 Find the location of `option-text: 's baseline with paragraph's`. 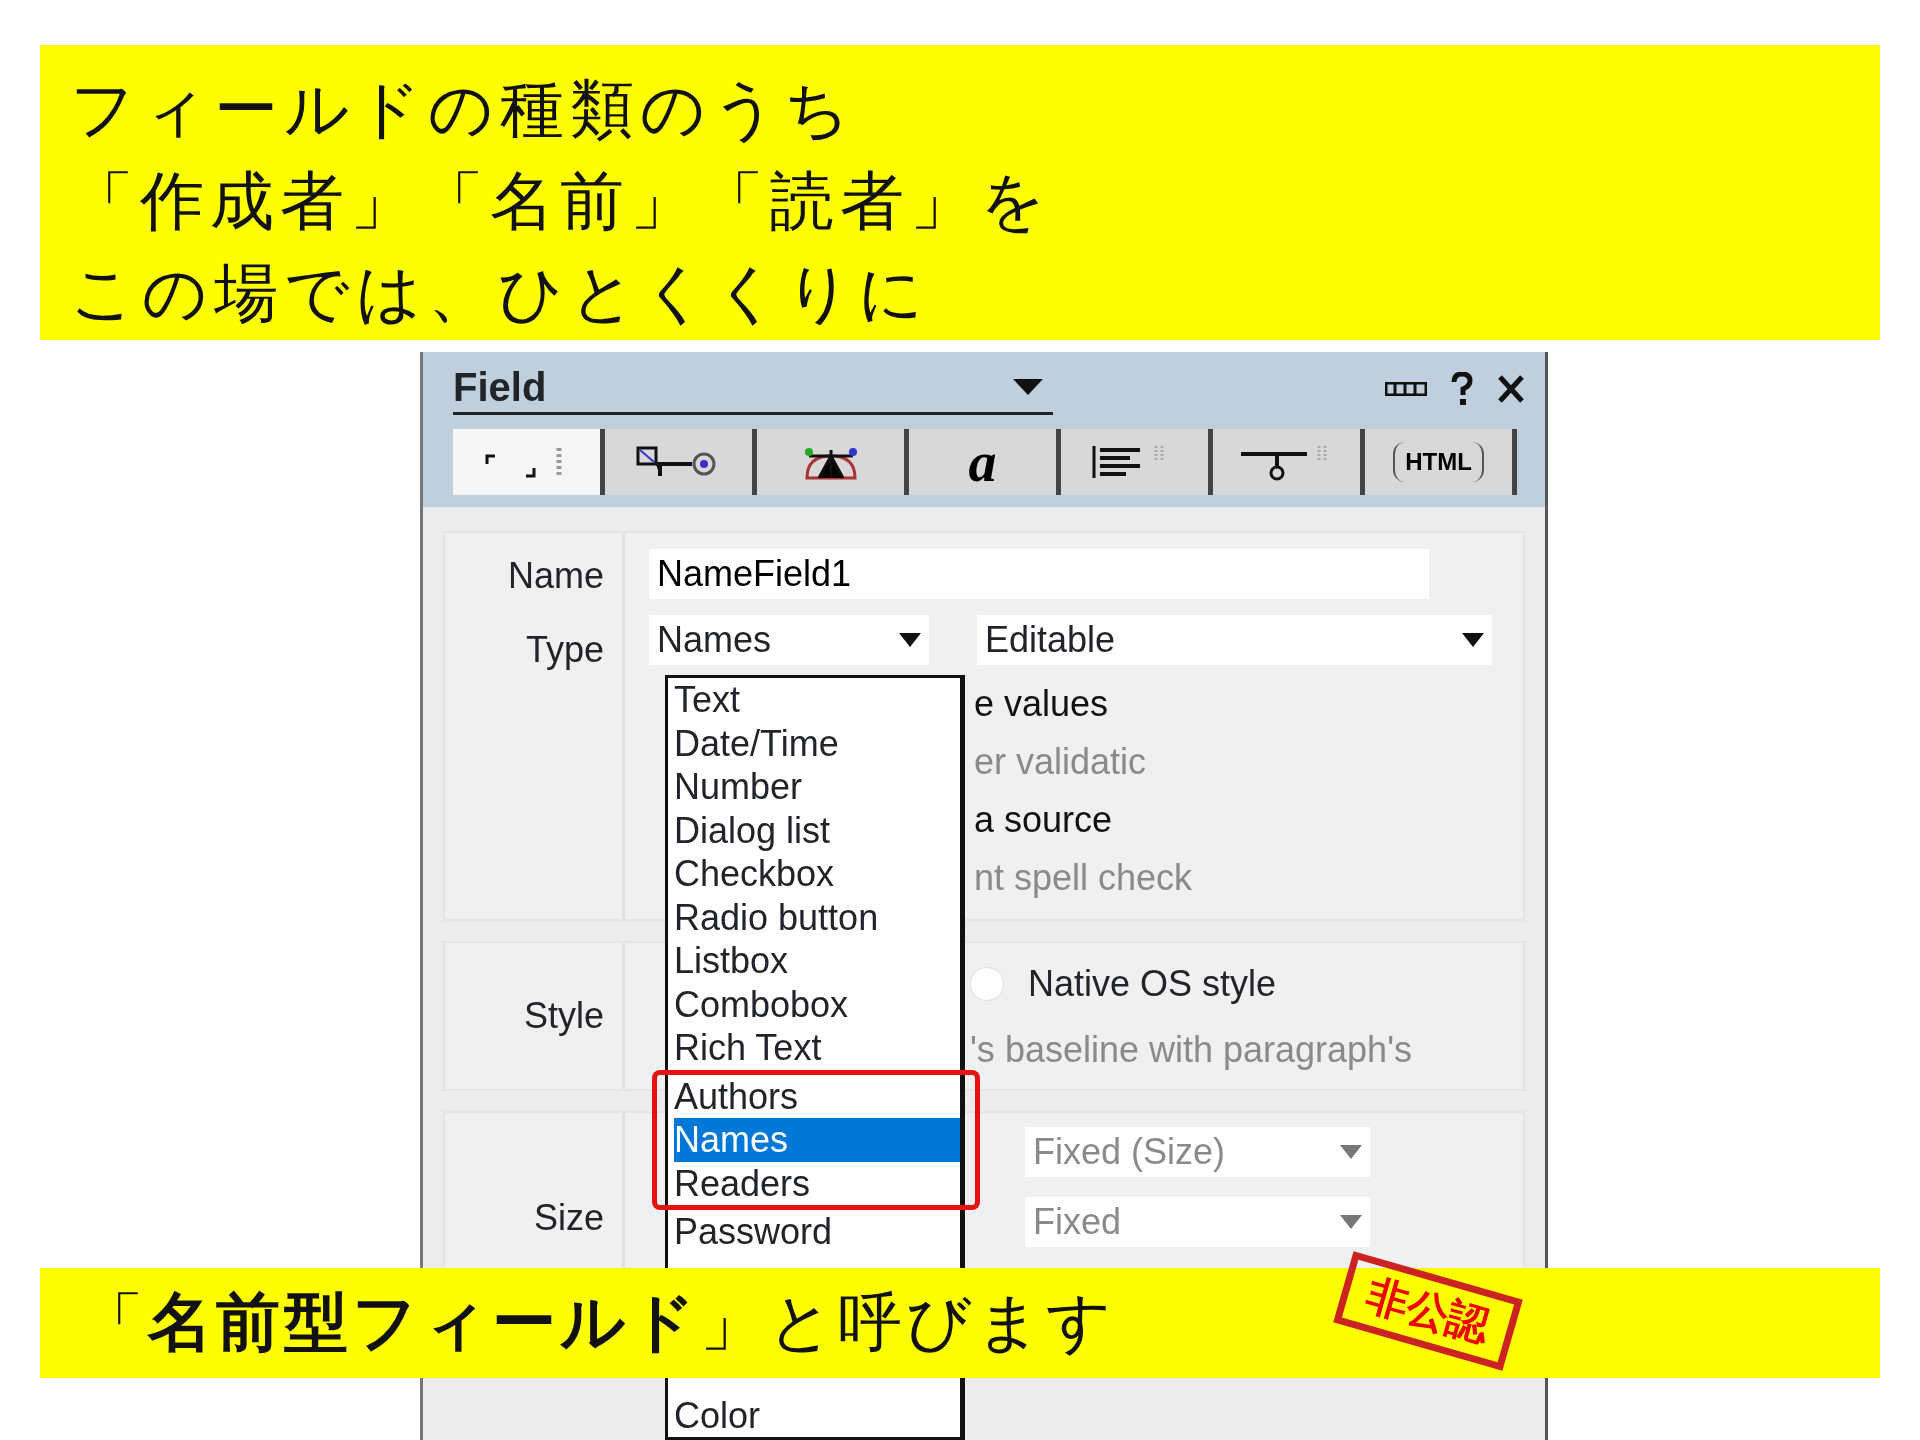

option-text: 's baseline with paragraph's is located at coordinates (1191, 1050).